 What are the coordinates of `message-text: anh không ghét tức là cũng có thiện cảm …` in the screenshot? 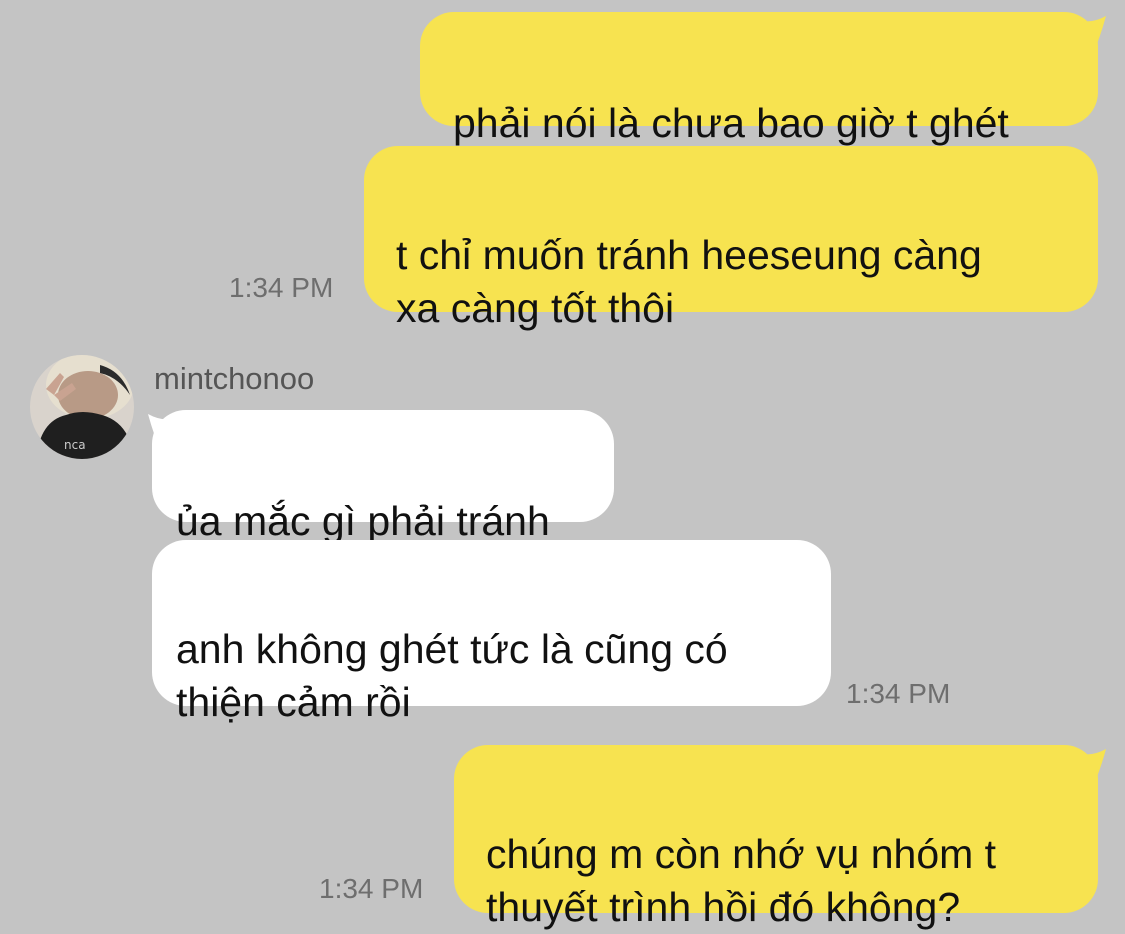 It's located at (452, 675).